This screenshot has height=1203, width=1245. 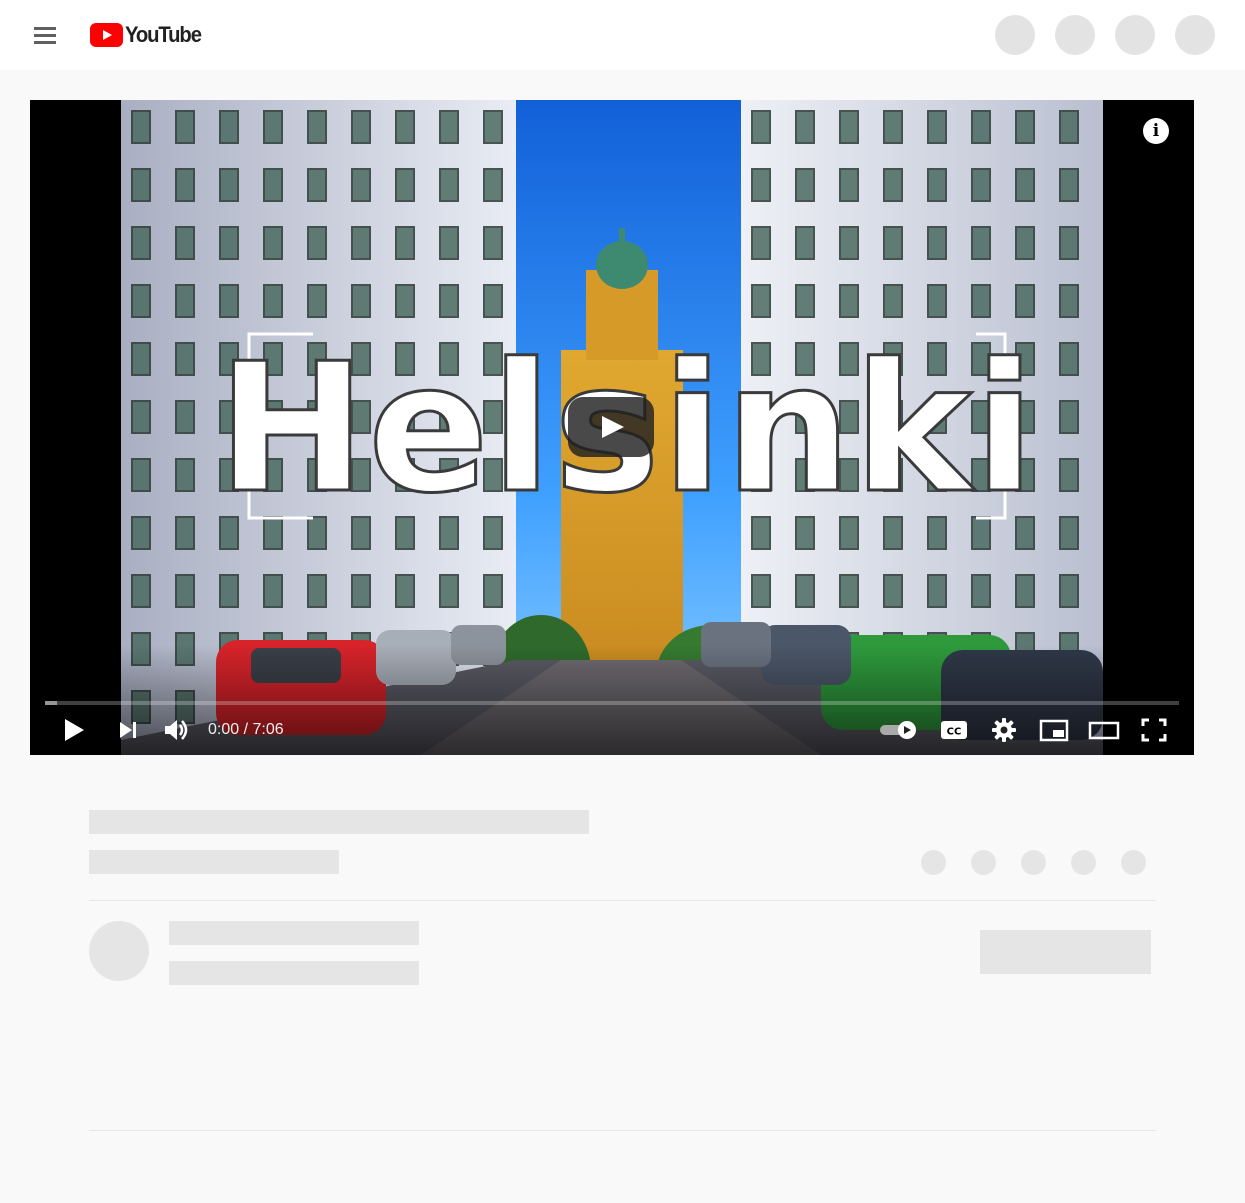 I want to click on youtube-play-icon, so click(x=106, y=35).